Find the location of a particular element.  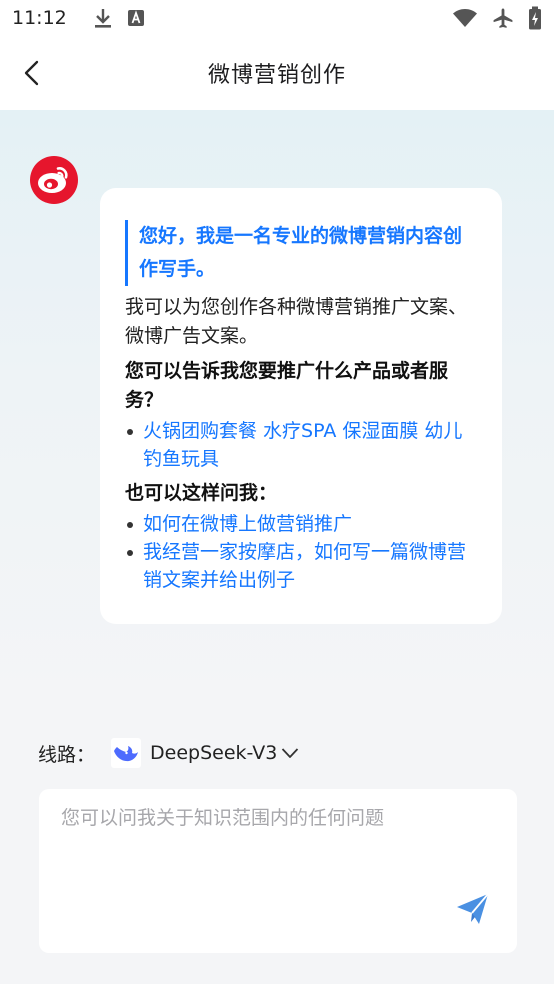

chat-input-box is located at coordinates (278, 871).